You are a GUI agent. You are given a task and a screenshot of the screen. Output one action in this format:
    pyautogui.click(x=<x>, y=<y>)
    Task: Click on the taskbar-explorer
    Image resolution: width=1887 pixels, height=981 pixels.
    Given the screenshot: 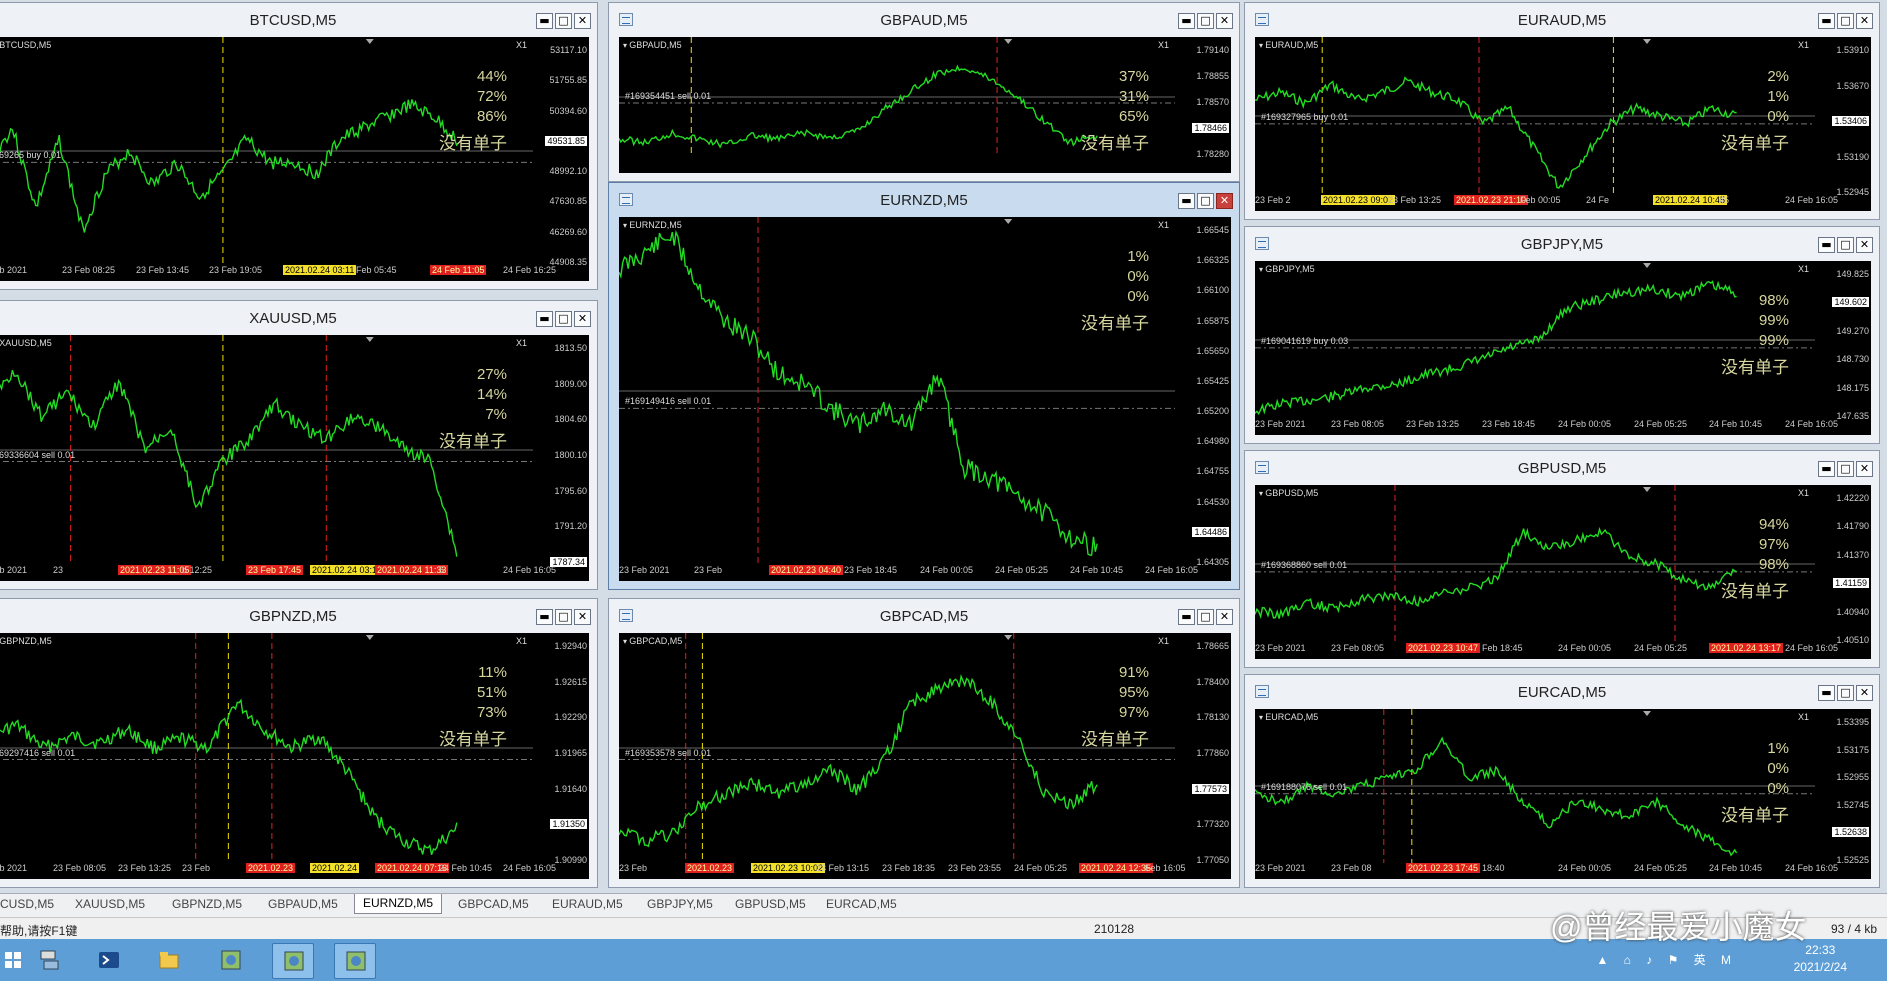 What is the action you would take?
    pyautogui.click(x=168, y=960)
    